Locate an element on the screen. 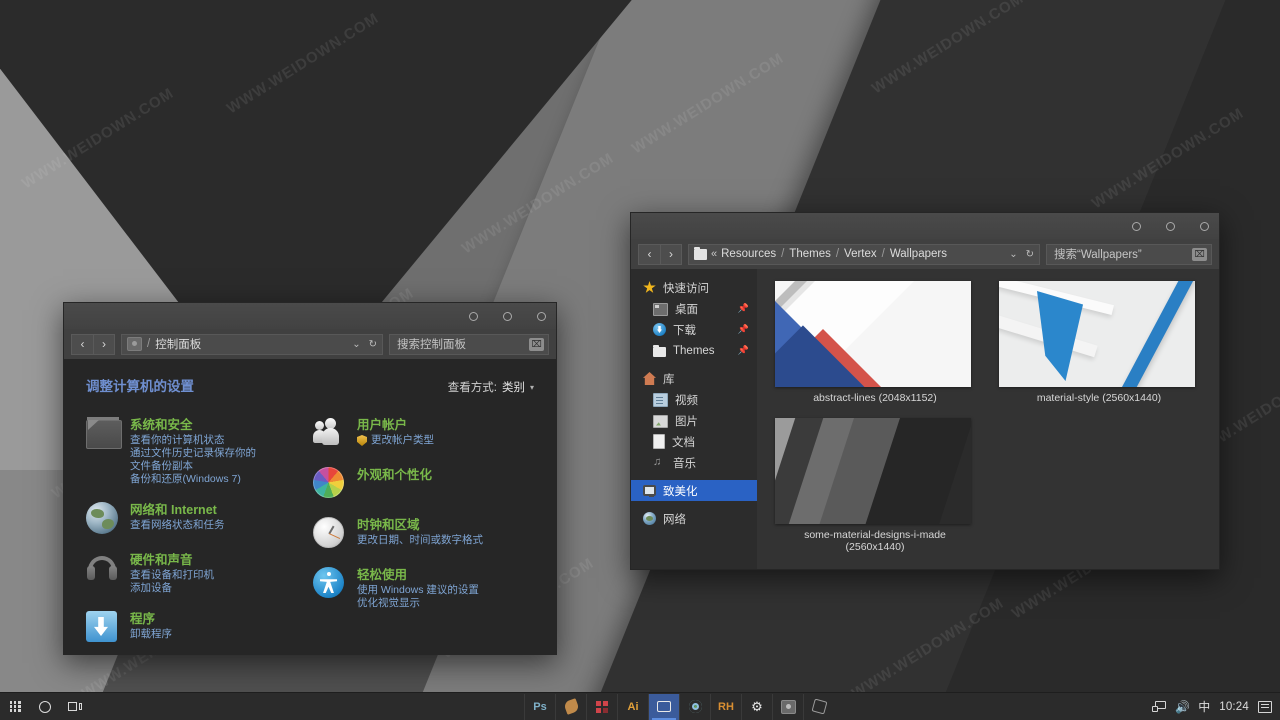 This screenshot has height=720, width=1280. file-item: some-material-designs-i-made (2560x1440) is located at coordinates (875, 485).